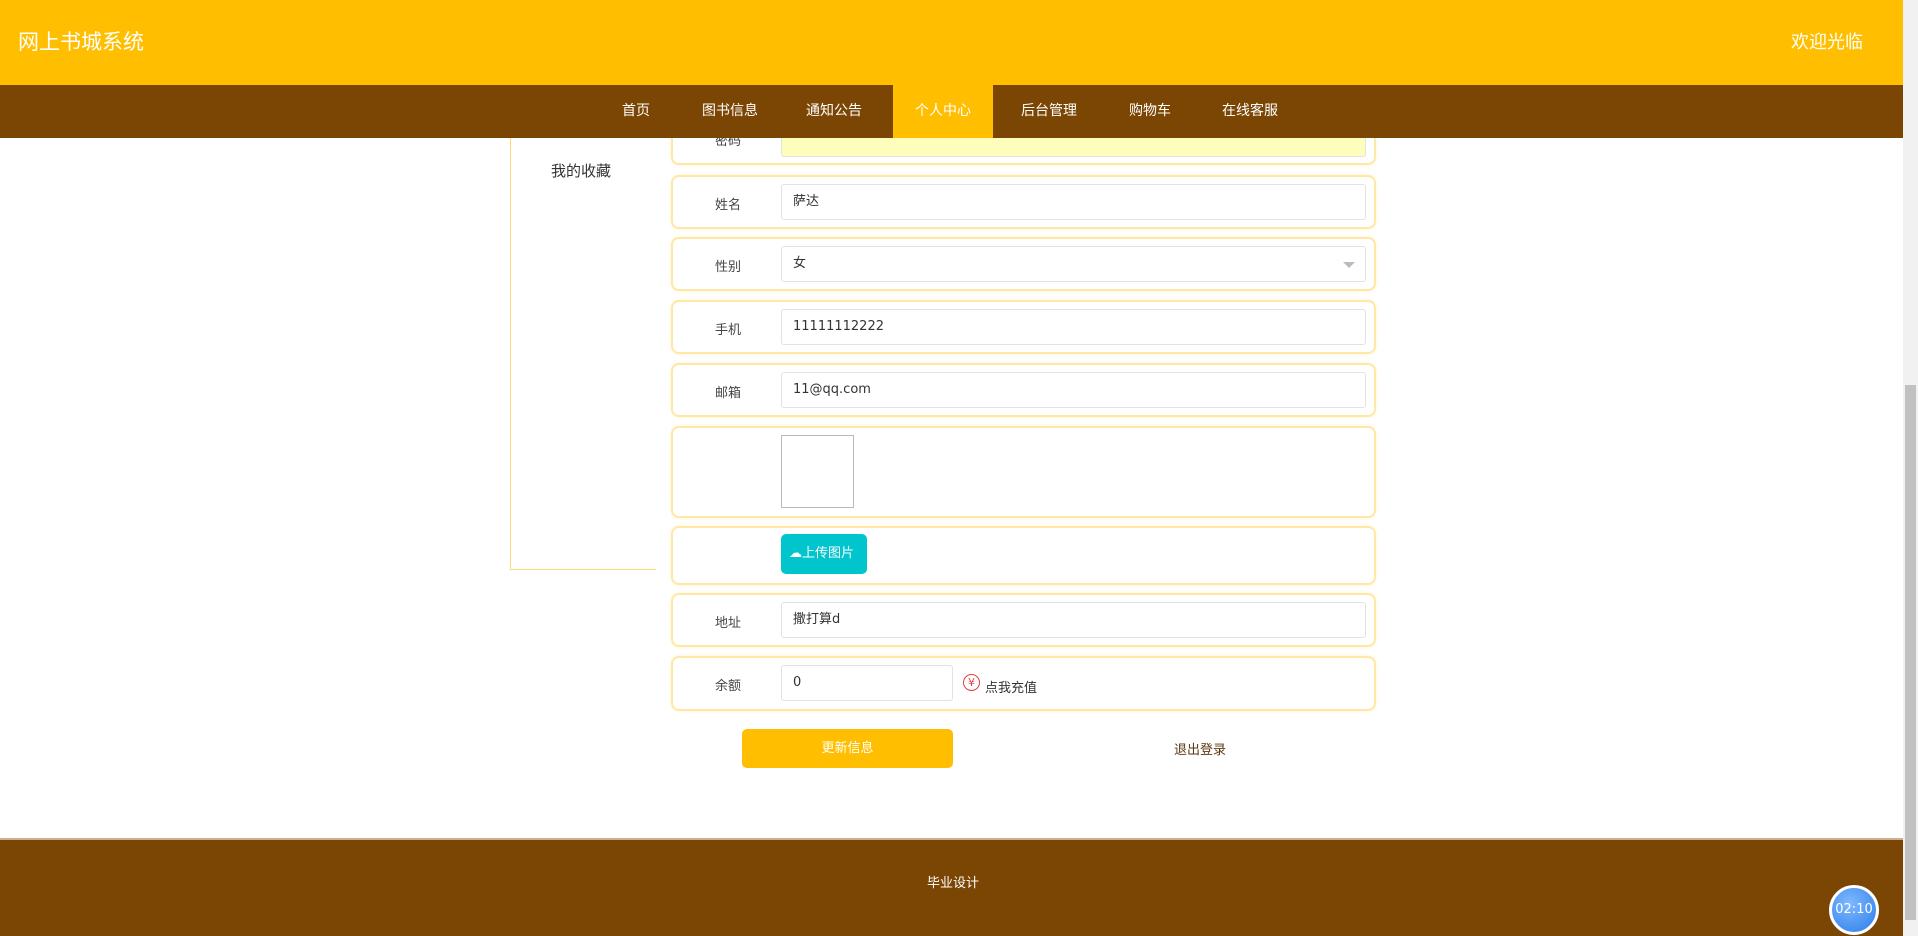  I want to click on avatar-image, so click(817, 471).